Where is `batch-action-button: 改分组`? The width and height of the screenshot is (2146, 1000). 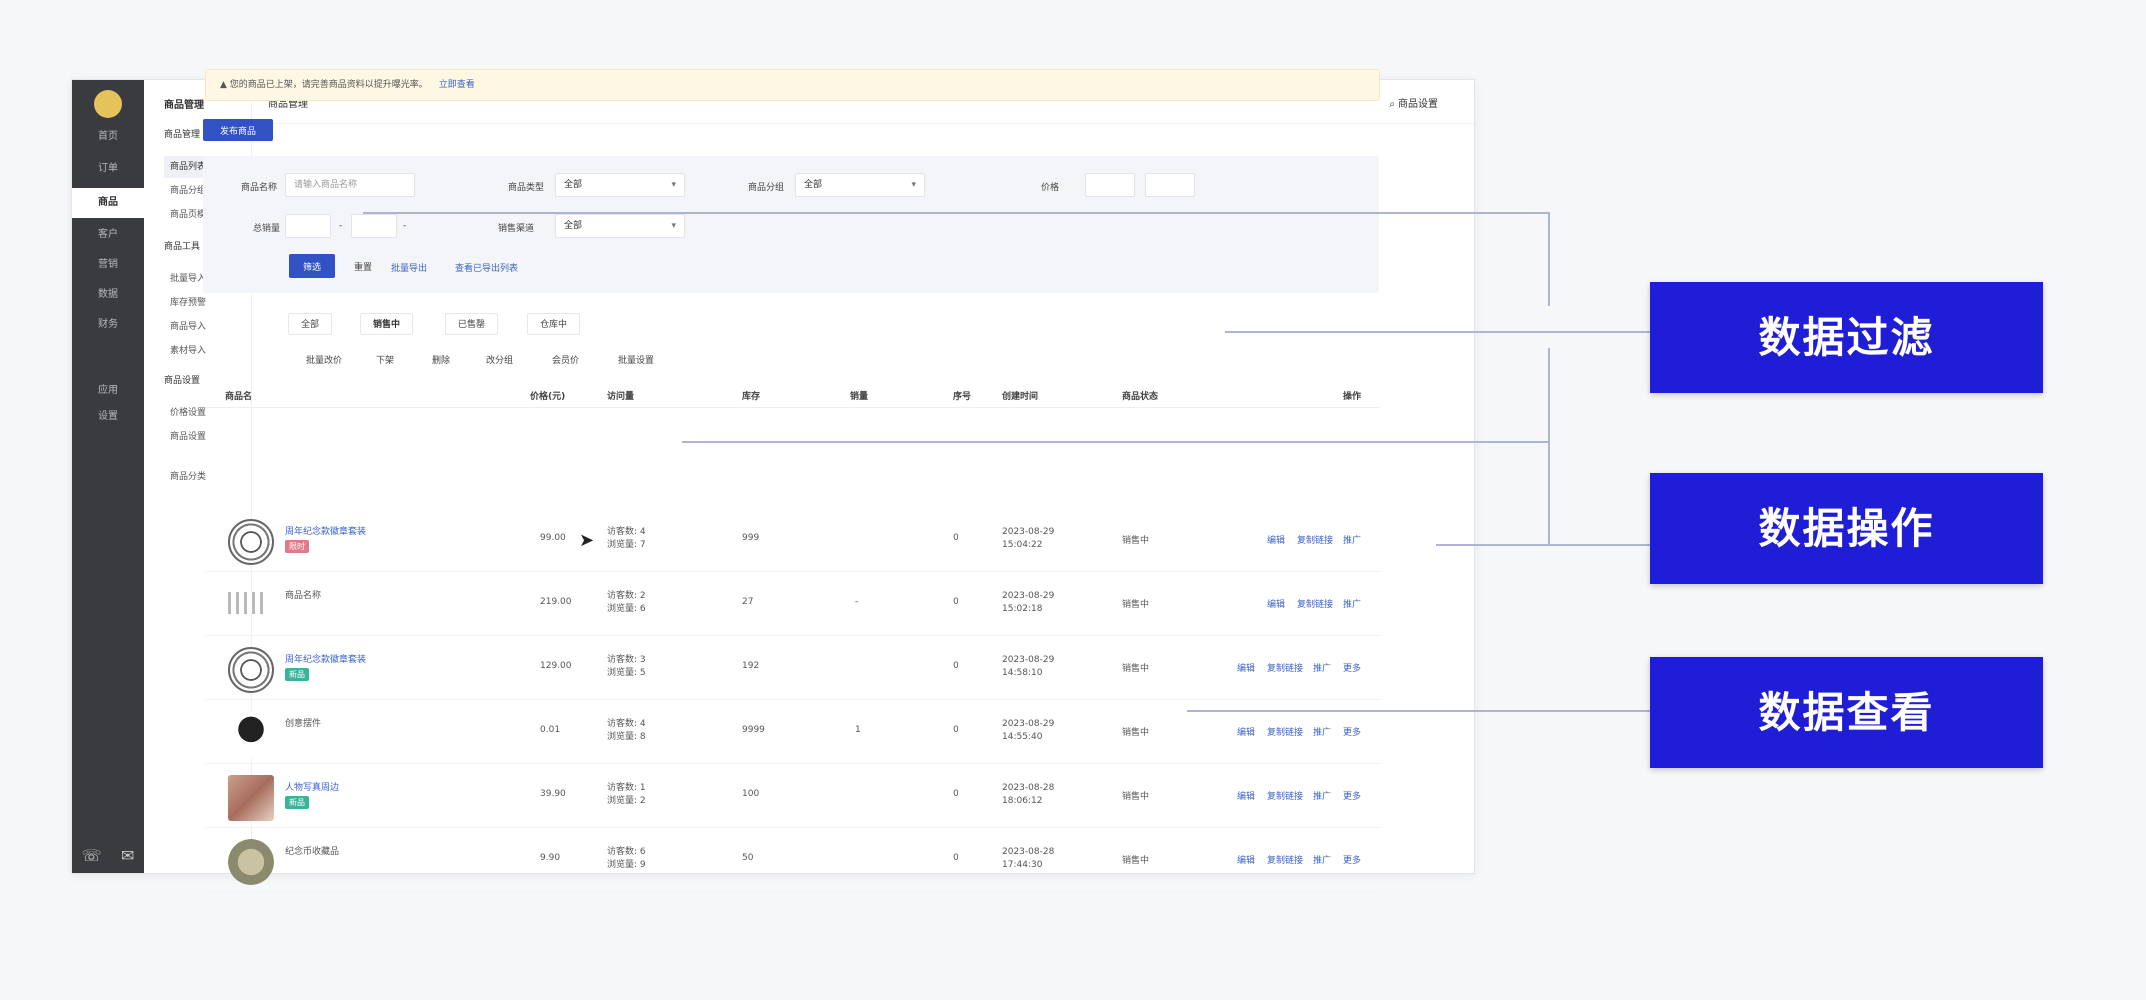
batch-action-button: 改分组 is located at coordinates (500, 360).